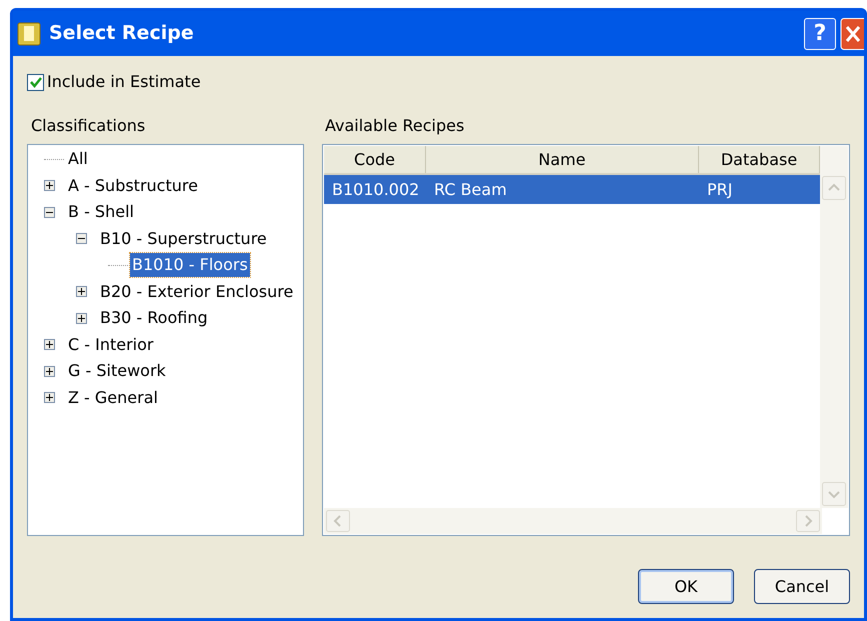 The width and height of the screenshot is (867, 621). Describe the element at coordinates (572, 189) in the screenshot. I see `recipe-row: B1010.002 RC Beam PRJ` at that location.